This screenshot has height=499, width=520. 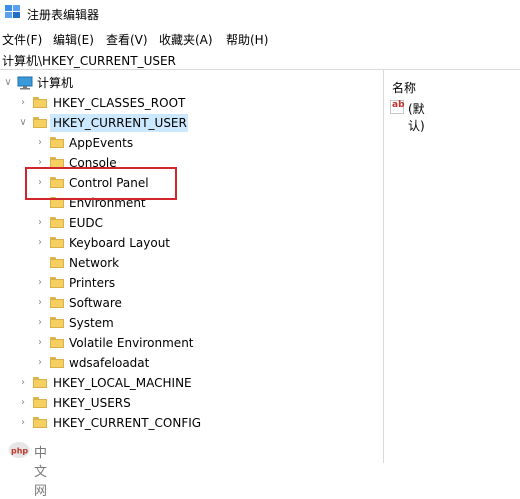 What do you see at coordinates (191, 323) in the screenshot?
I see `tree-node-system: › System` at bounding box center [191, 323].